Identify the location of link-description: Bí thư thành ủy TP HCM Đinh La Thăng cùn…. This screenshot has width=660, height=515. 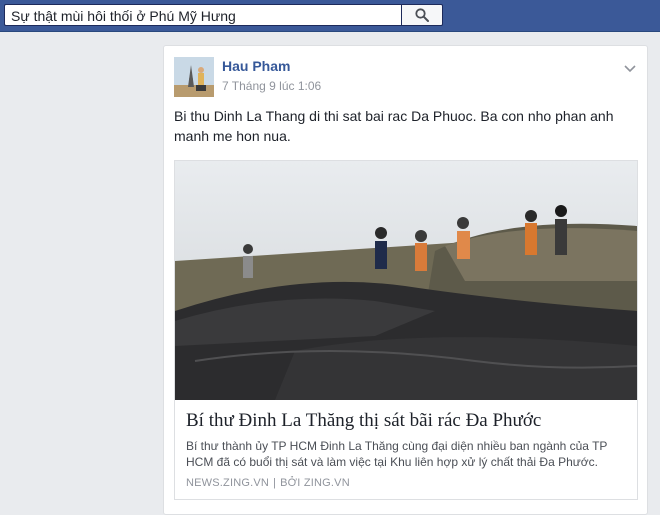
(397, 454).